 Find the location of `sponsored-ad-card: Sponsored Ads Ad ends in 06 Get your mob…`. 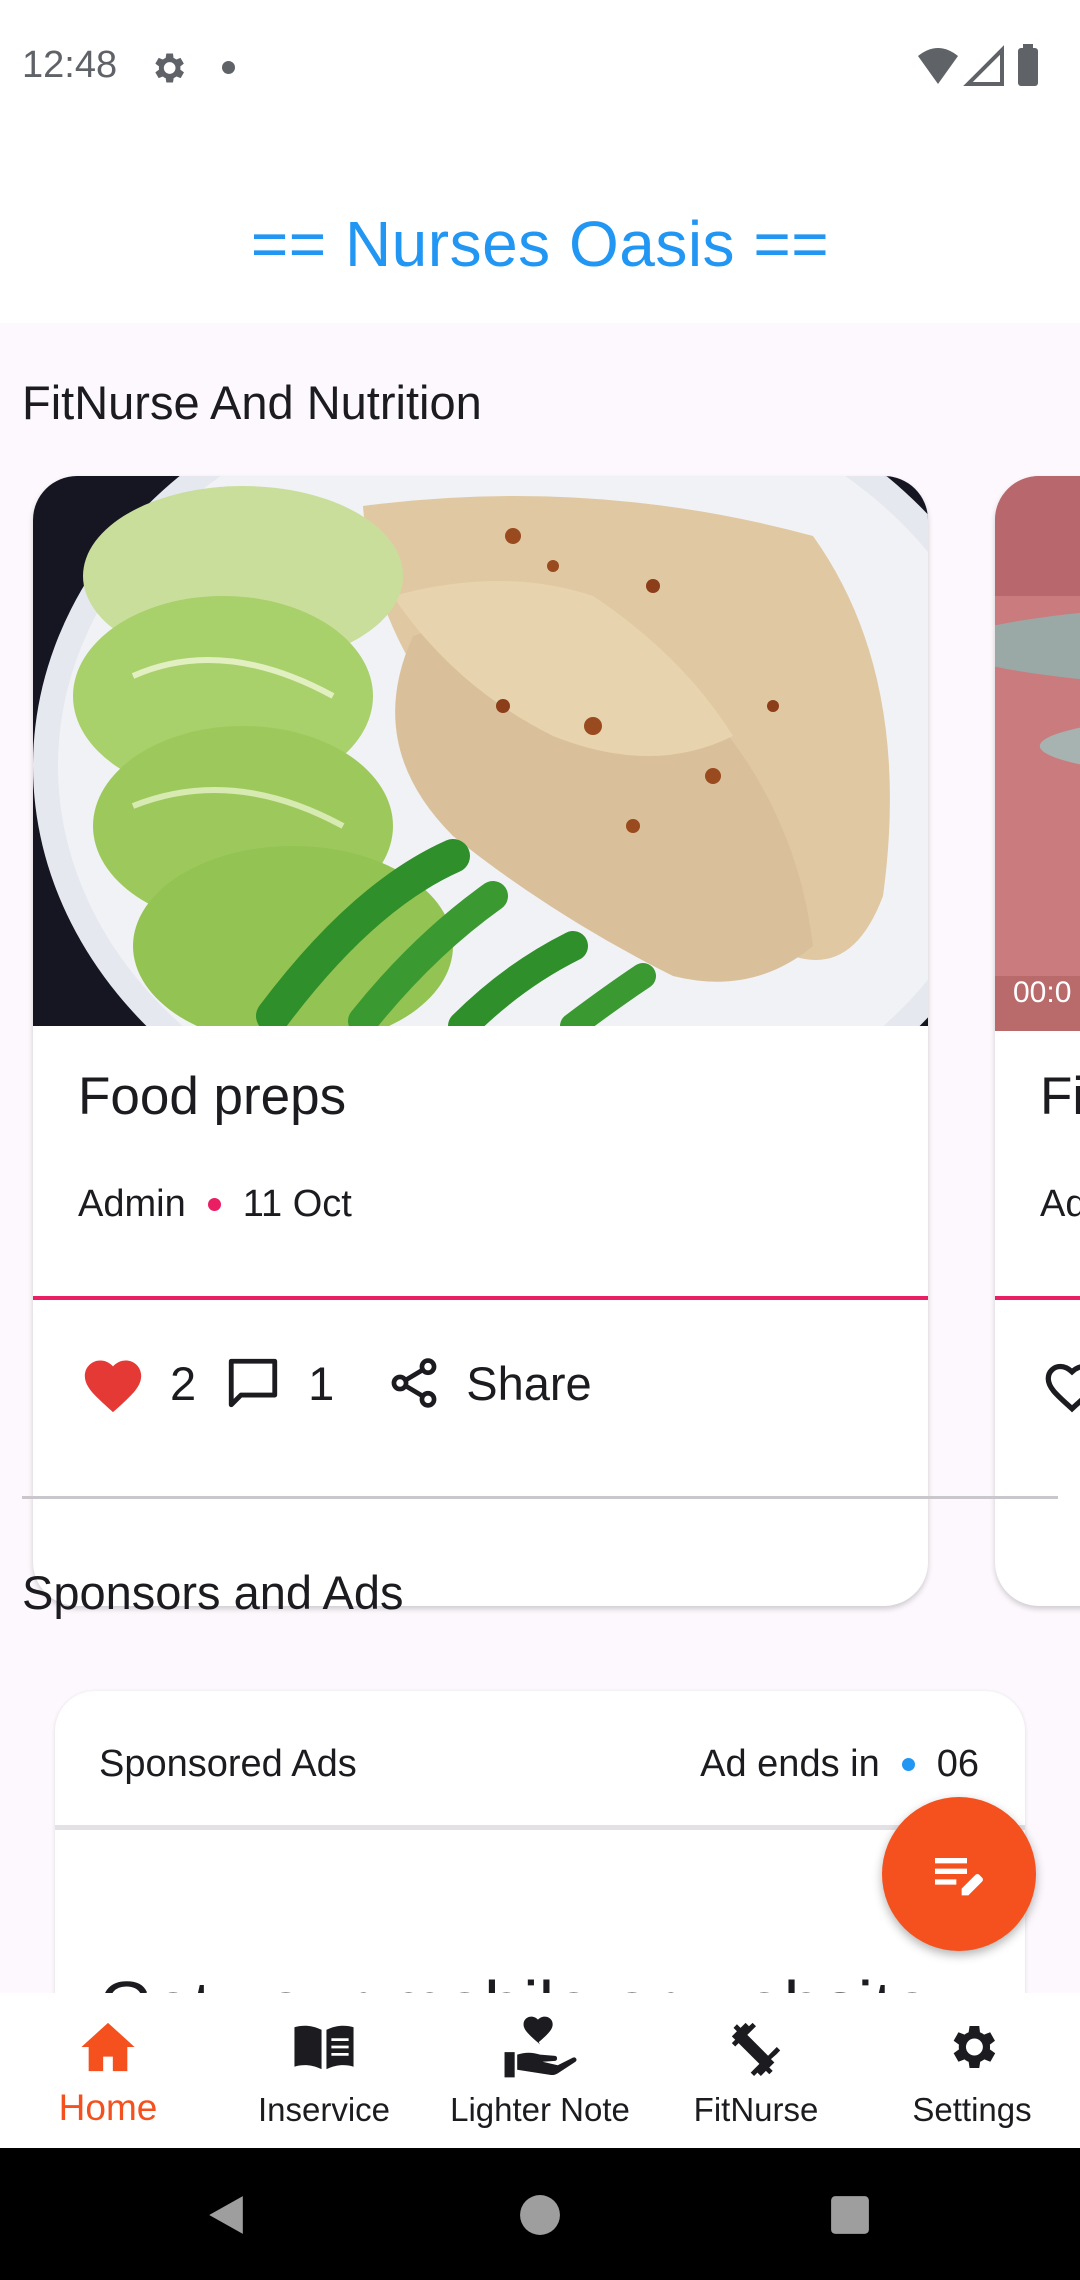

sponsored-ad-card: Sponsored Ads Ad ends in 06 Get your mob… is located at coordinates (540, 1842).